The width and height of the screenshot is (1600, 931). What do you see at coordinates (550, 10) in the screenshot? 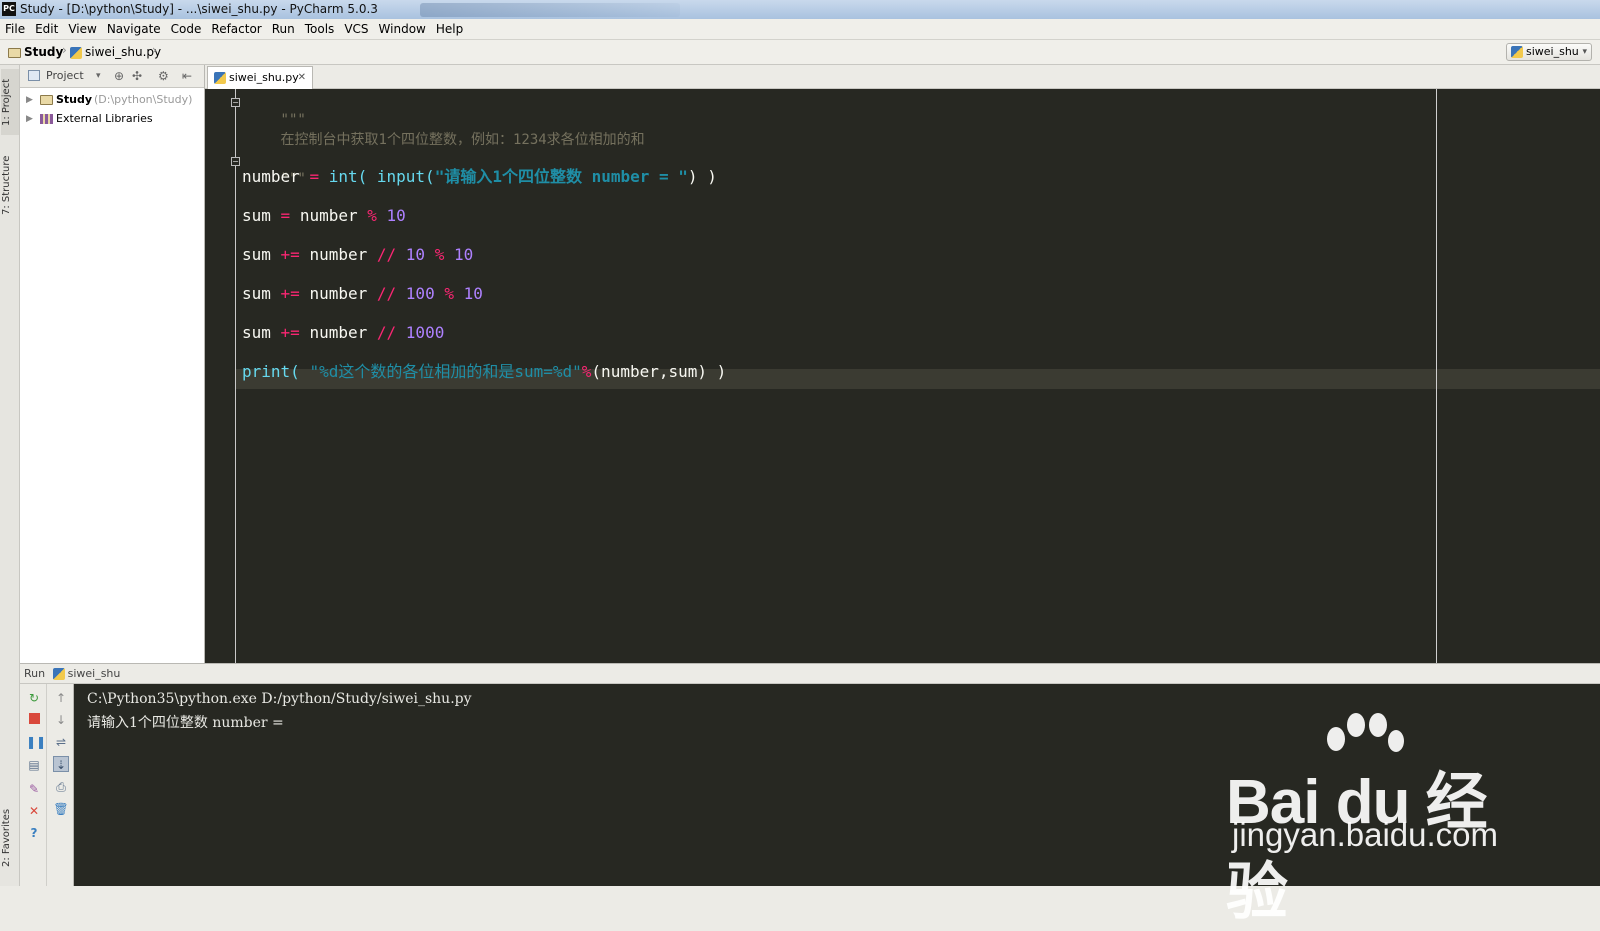
I see `background-window-ghost` at bounding box center [550, 10].